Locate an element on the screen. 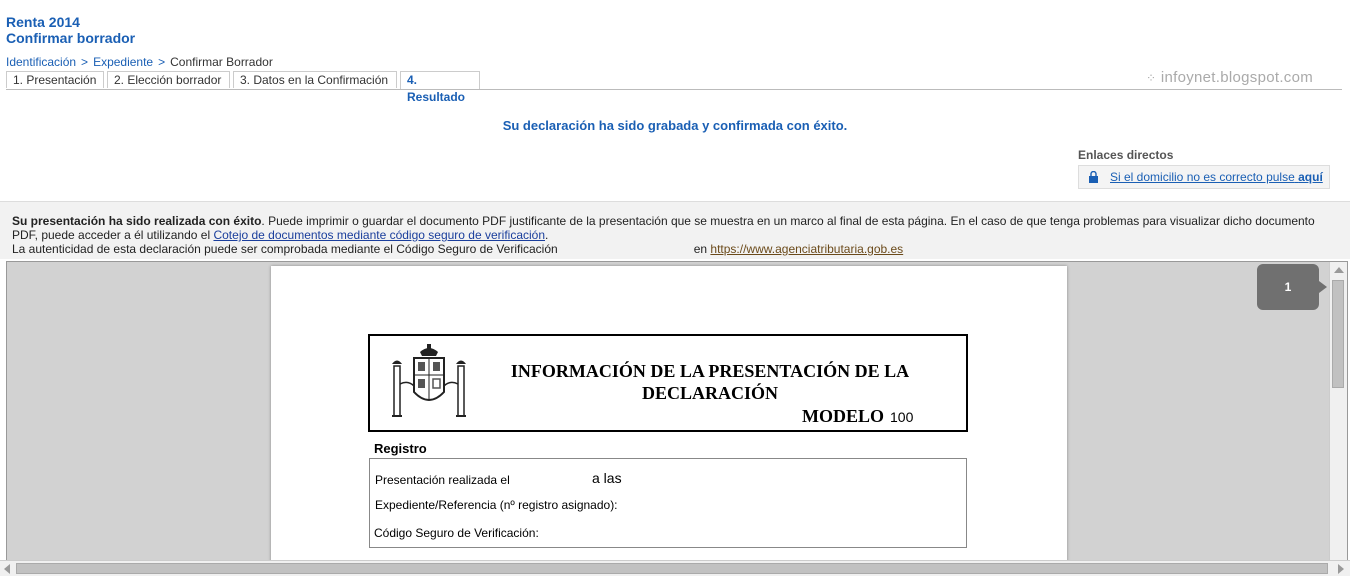 The image size is (1350, 576). breadcrumb-identificacion: Identificación is located at coordinates (41, 62).